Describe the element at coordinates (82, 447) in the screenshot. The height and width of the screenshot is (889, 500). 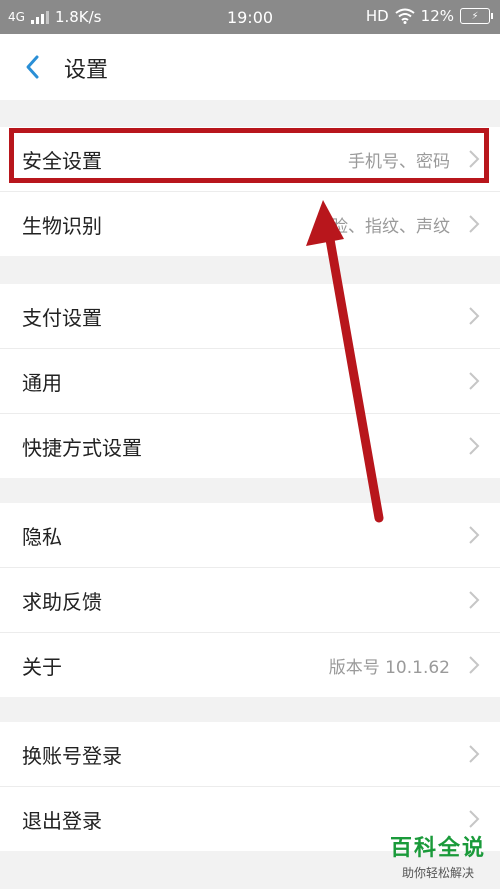
I see `row-label: 快捷方式设置` at that location.